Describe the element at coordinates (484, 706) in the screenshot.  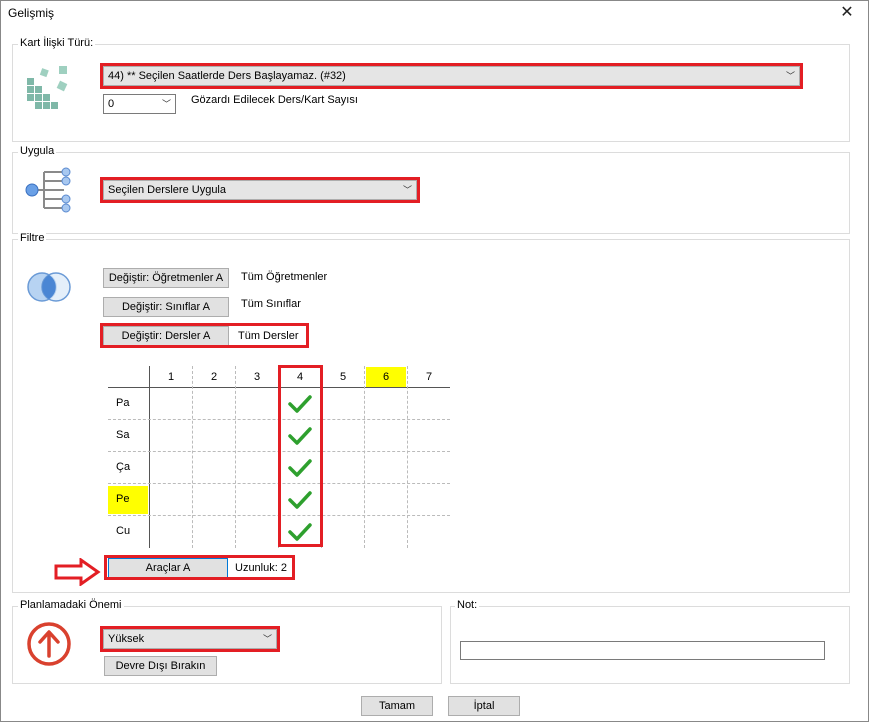
I see `cancel-button: İptal` at that location.